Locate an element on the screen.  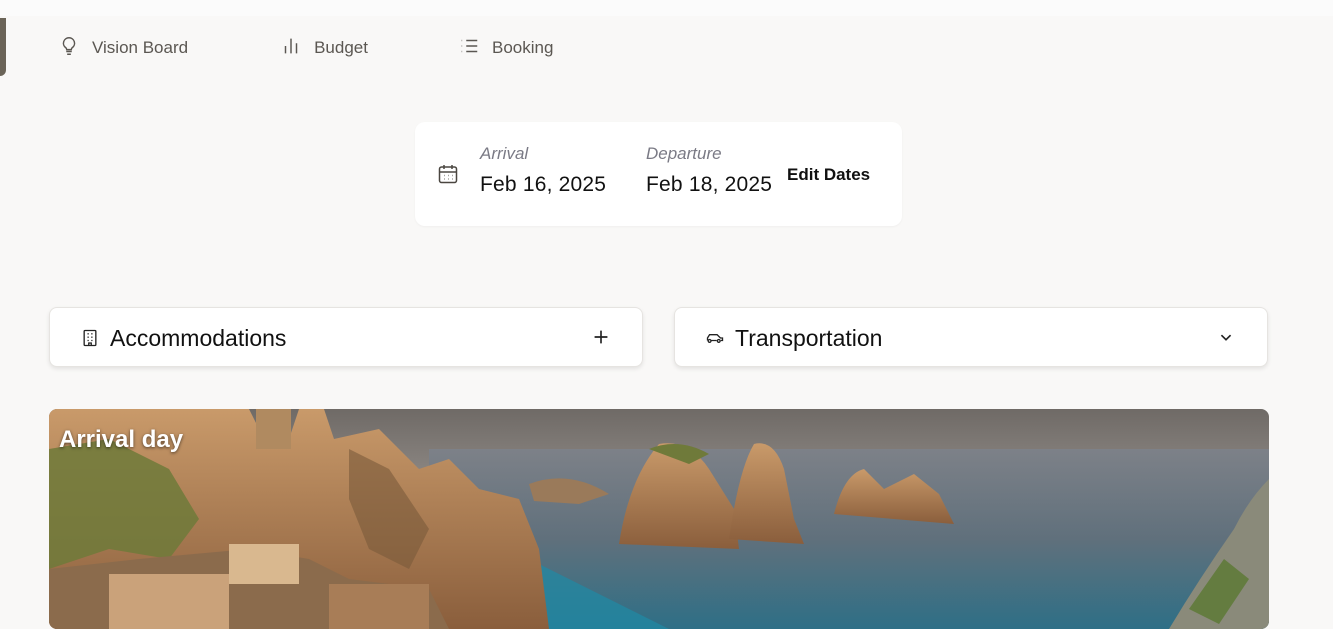
departure-date: Feb 18, 2025 is located at coordinates (709, 184).